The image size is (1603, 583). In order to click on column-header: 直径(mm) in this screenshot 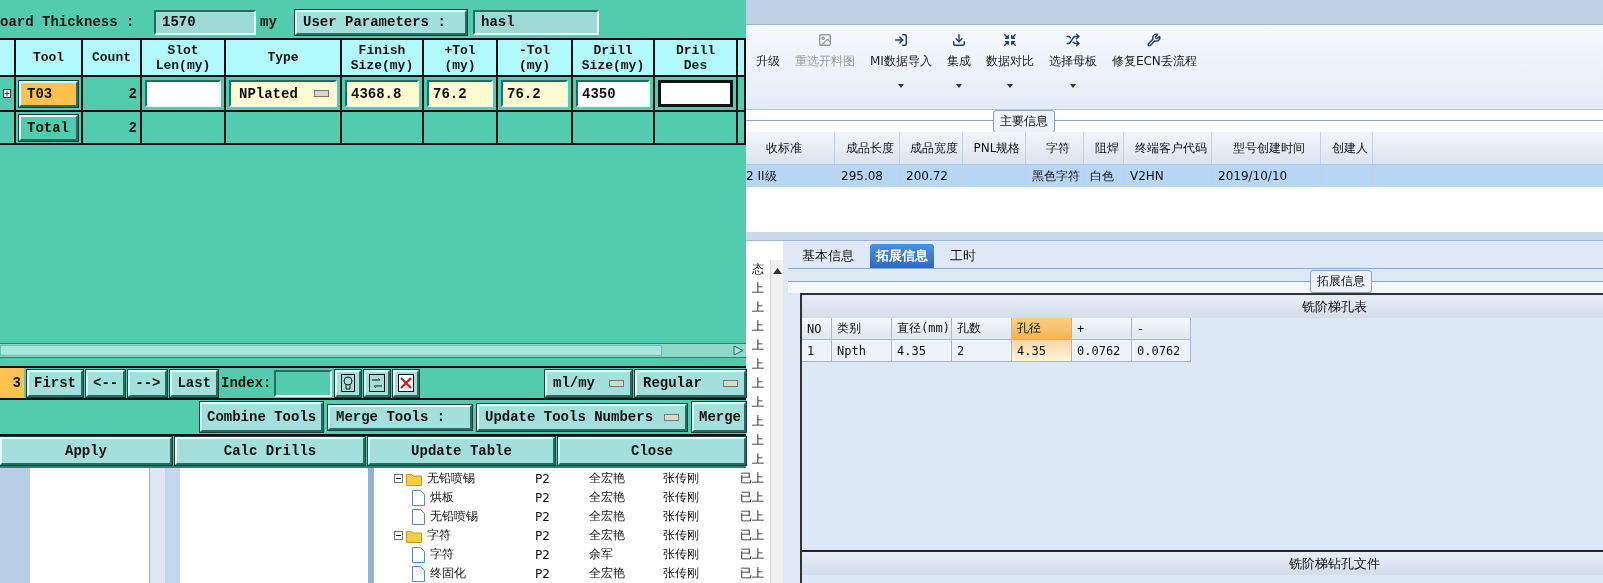, I will do `click(922, 329)`.